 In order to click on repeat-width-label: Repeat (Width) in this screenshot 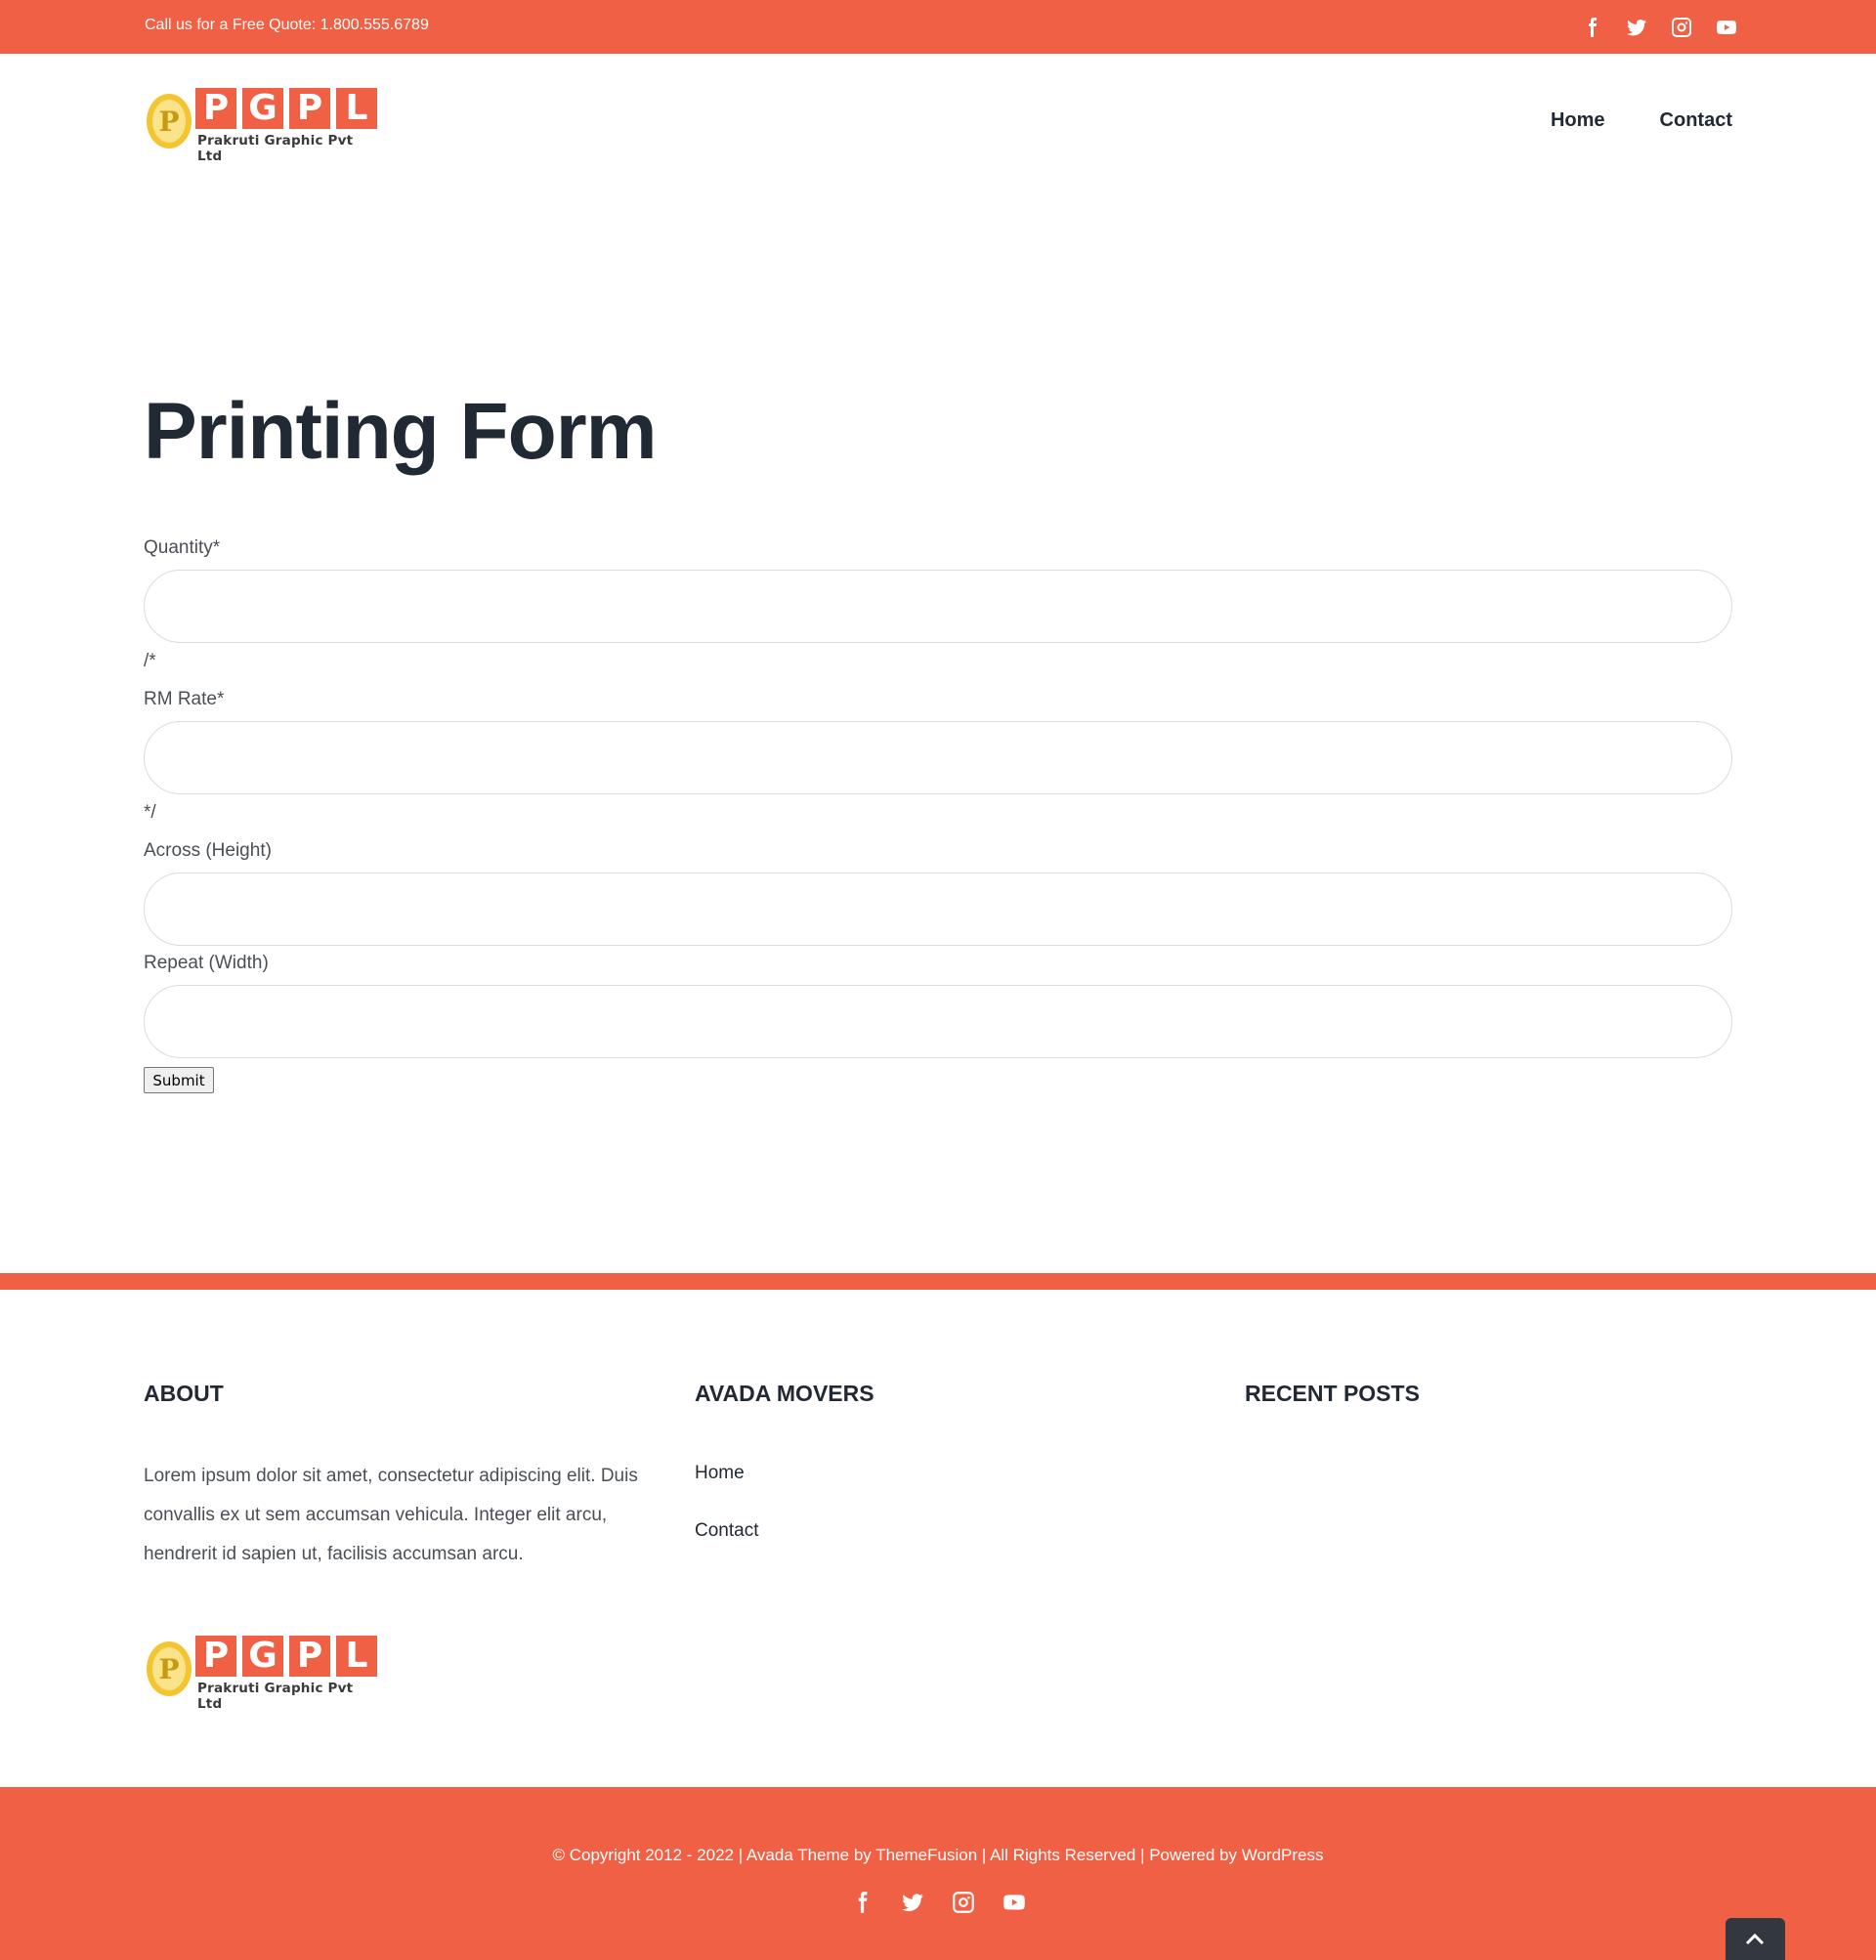, I will do `click(206, 963)`.